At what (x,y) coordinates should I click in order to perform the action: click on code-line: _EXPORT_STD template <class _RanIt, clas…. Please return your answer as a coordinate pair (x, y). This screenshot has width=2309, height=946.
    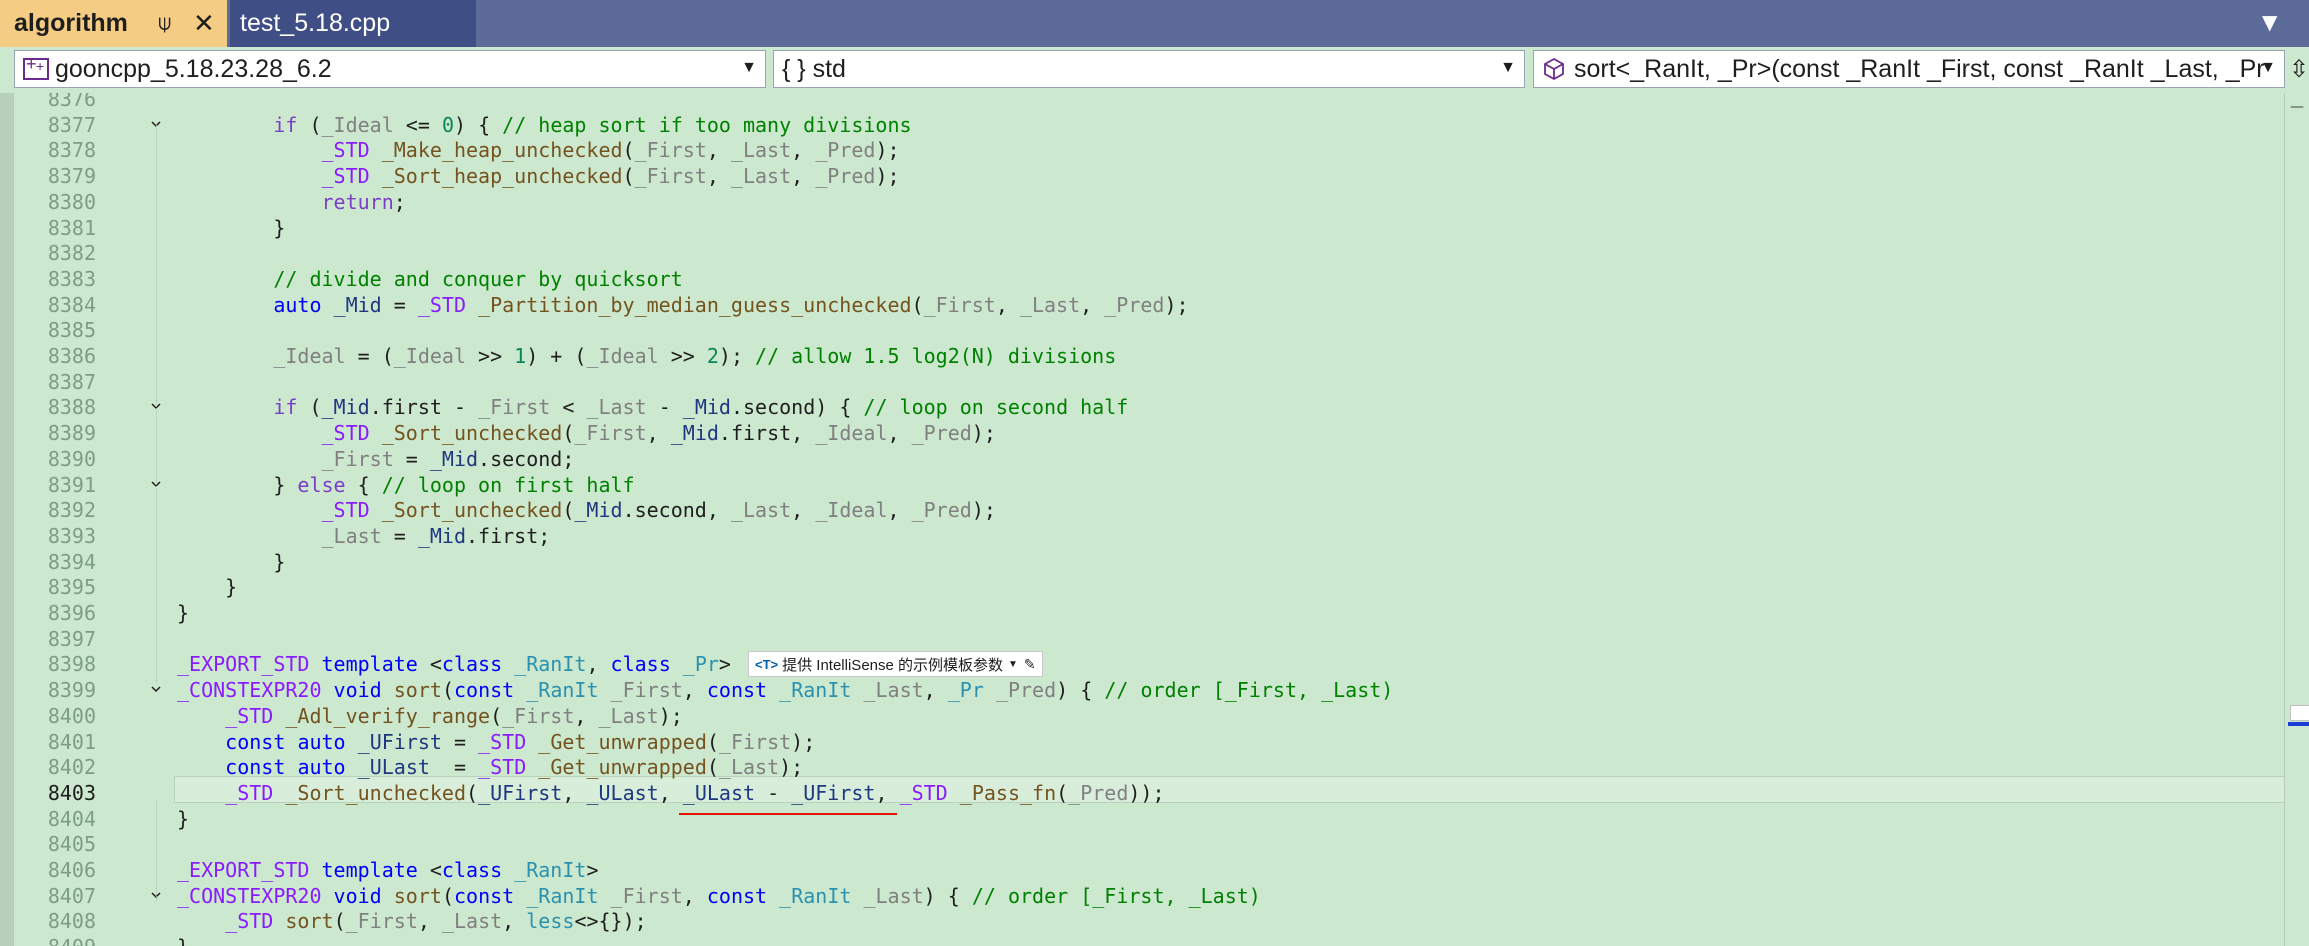
    Looking at the image, I should click on (454, 664).